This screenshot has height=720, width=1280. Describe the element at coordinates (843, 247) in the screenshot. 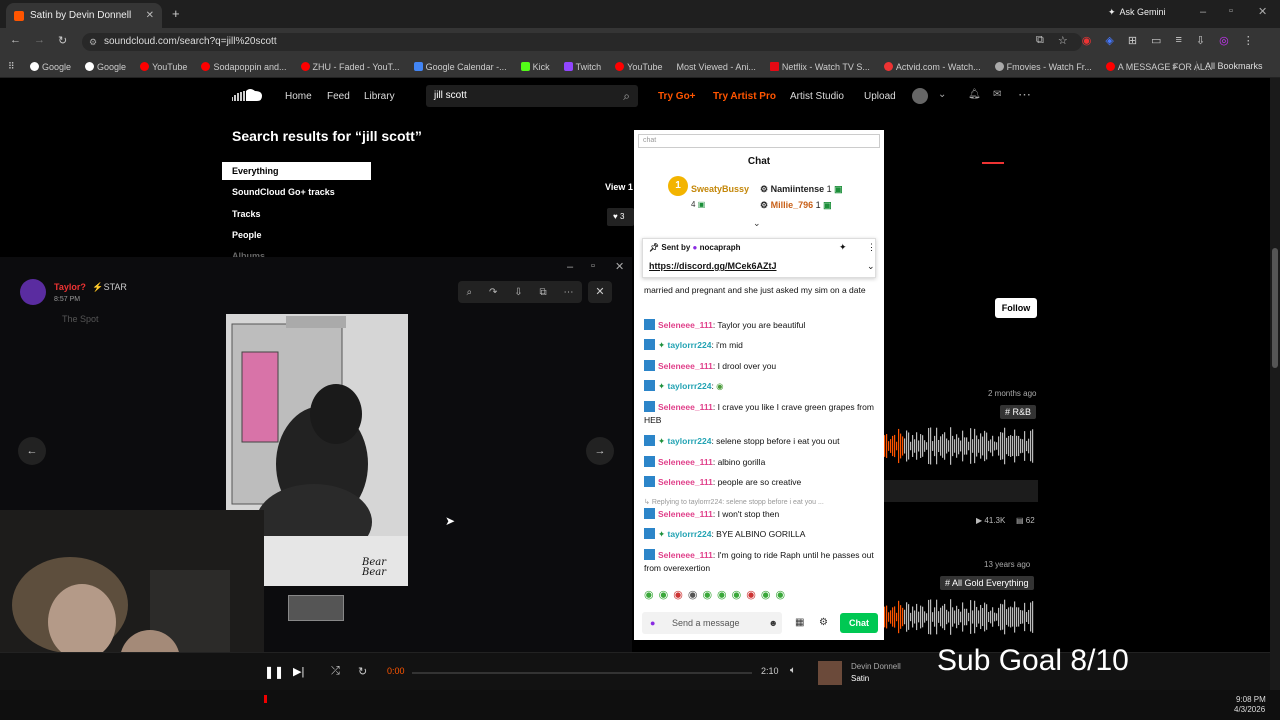

I see `pin-icon: ✦` at that location.